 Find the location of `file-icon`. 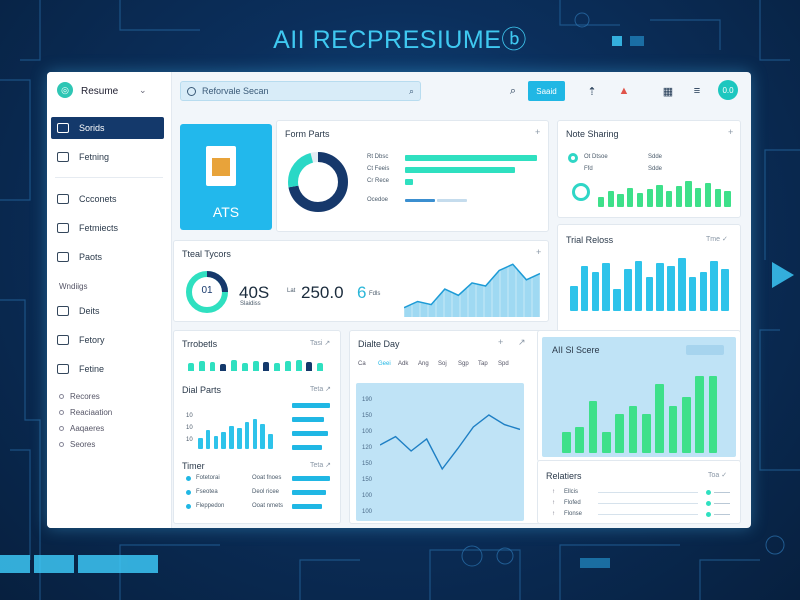

file-icon is located at coordinates (63, 199).